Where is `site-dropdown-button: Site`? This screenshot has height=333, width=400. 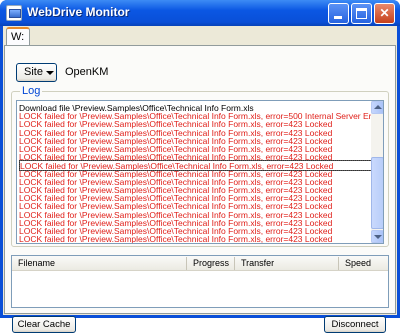 site-dropdown-button: Site is located at coordinates (36, 72).